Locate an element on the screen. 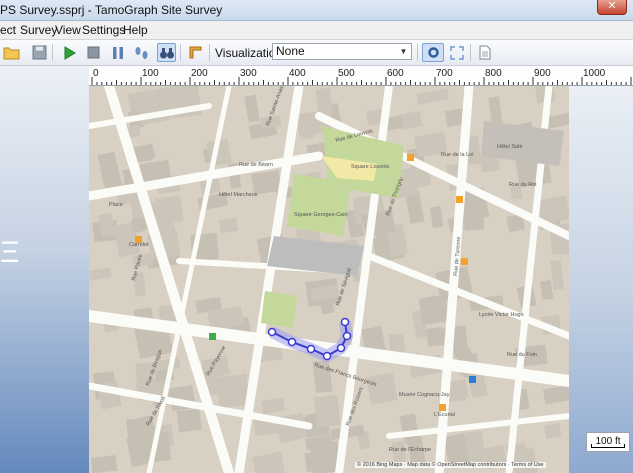 This screenshot has width=633, height=473. map-street-label: Rue de l'Écharpe is located at coordinates (410, 449).